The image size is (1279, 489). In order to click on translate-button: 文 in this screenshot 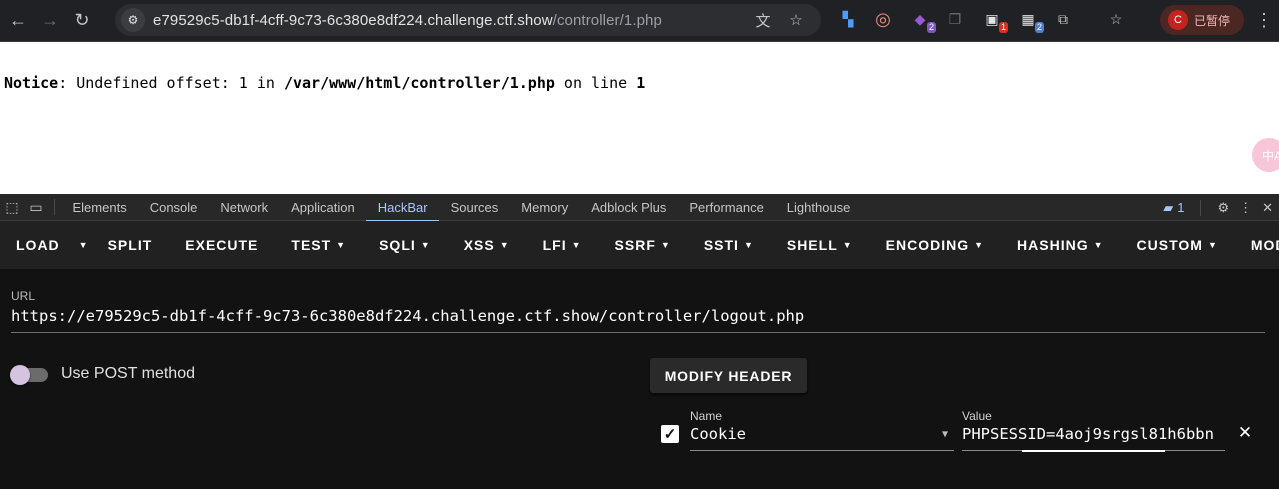, I will do `click(763, 20)`.